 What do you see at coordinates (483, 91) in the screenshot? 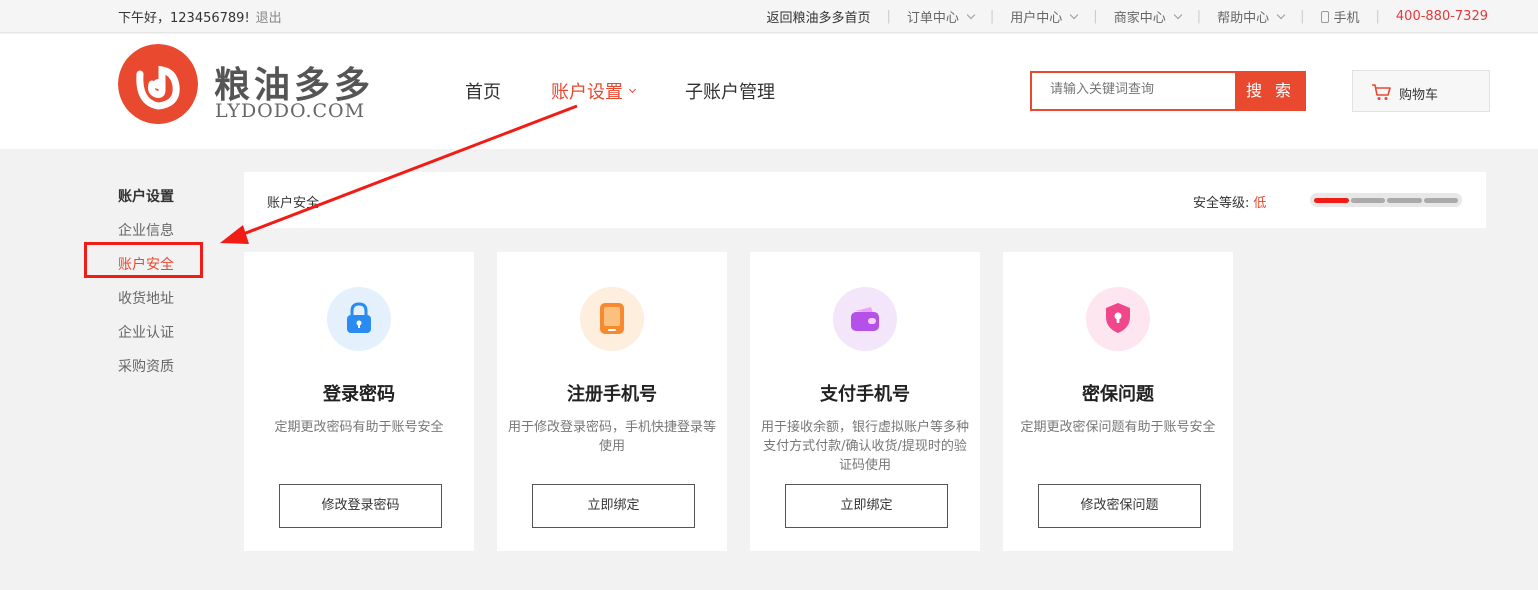
I see `nav-home: 首页` at bounding box center [483, 91].